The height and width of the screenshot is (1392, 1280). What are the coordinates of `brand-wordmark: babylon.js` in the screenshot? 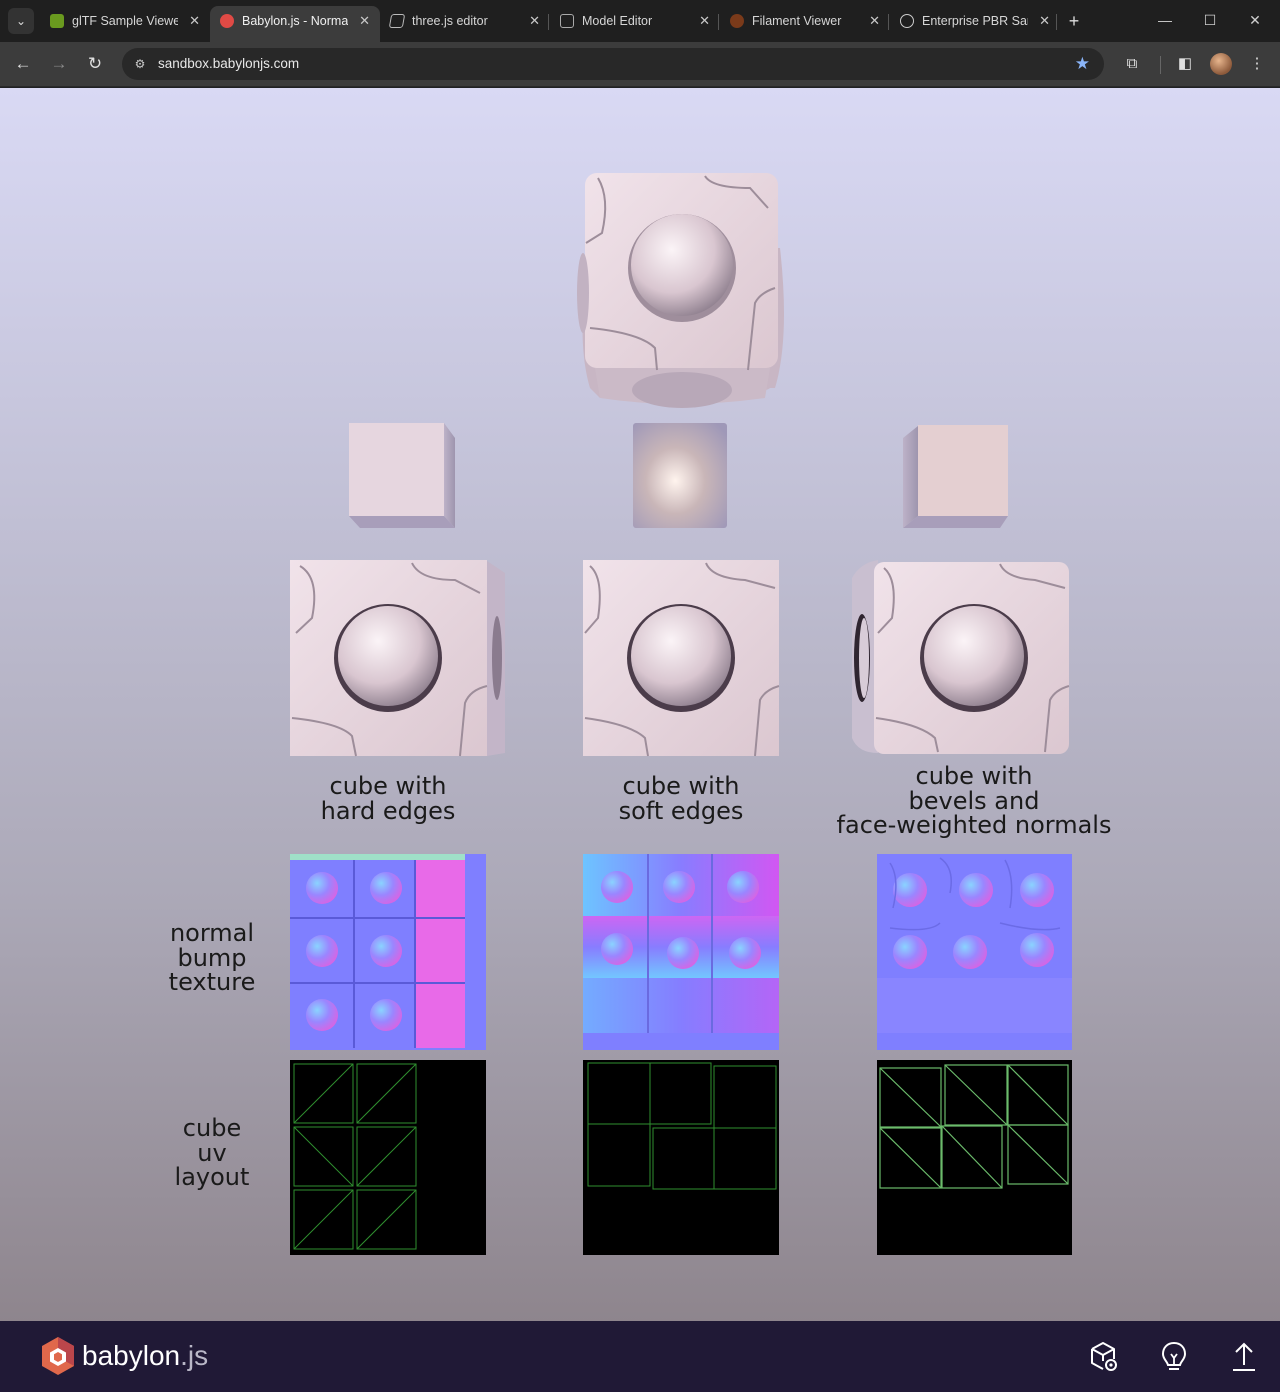 It's located at (145, 1356).